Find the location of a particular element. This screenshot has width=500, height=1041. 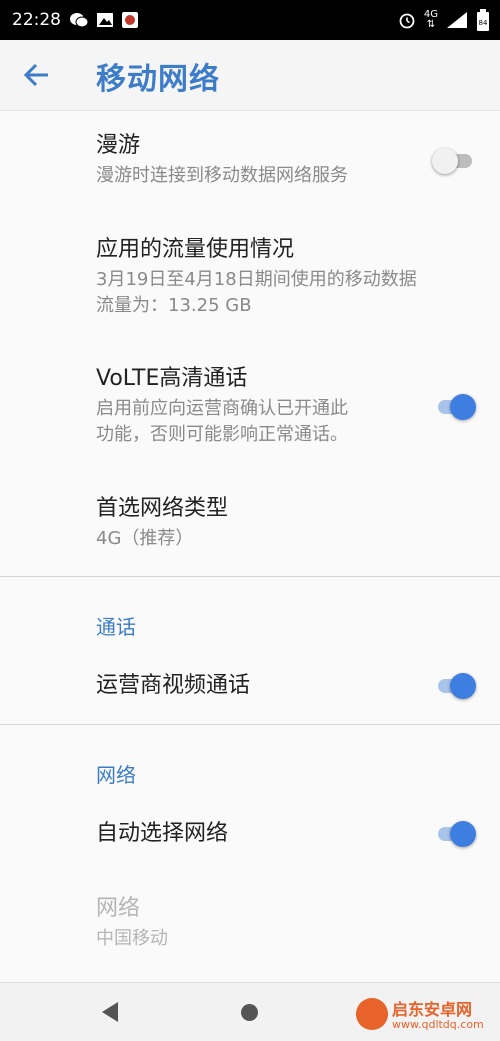

signal-icon is located at coordinates (457, 20).